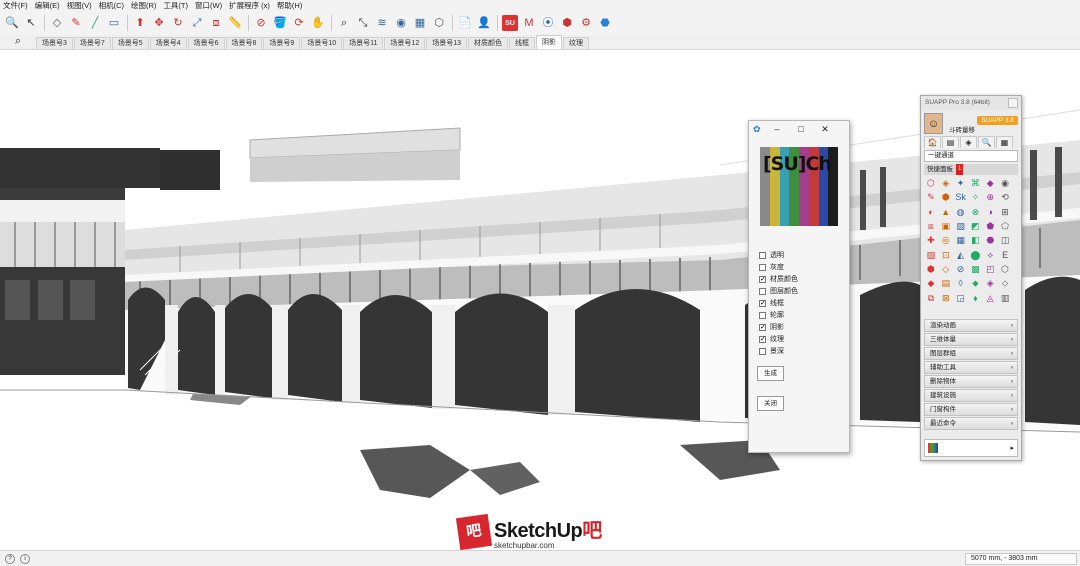 The width and height of the screenshot is (1080, 566). What do you see at coordinates (344, 23) in the screenshot?
I see `zoom-window-icon: ⌕` at bounding box center [344, 23].